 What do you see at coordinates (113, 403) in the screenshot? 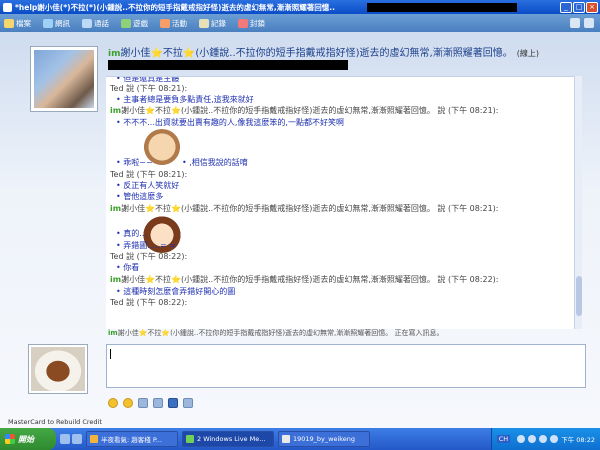
I see `emoticon-icon` at bounding box center [113, 403].